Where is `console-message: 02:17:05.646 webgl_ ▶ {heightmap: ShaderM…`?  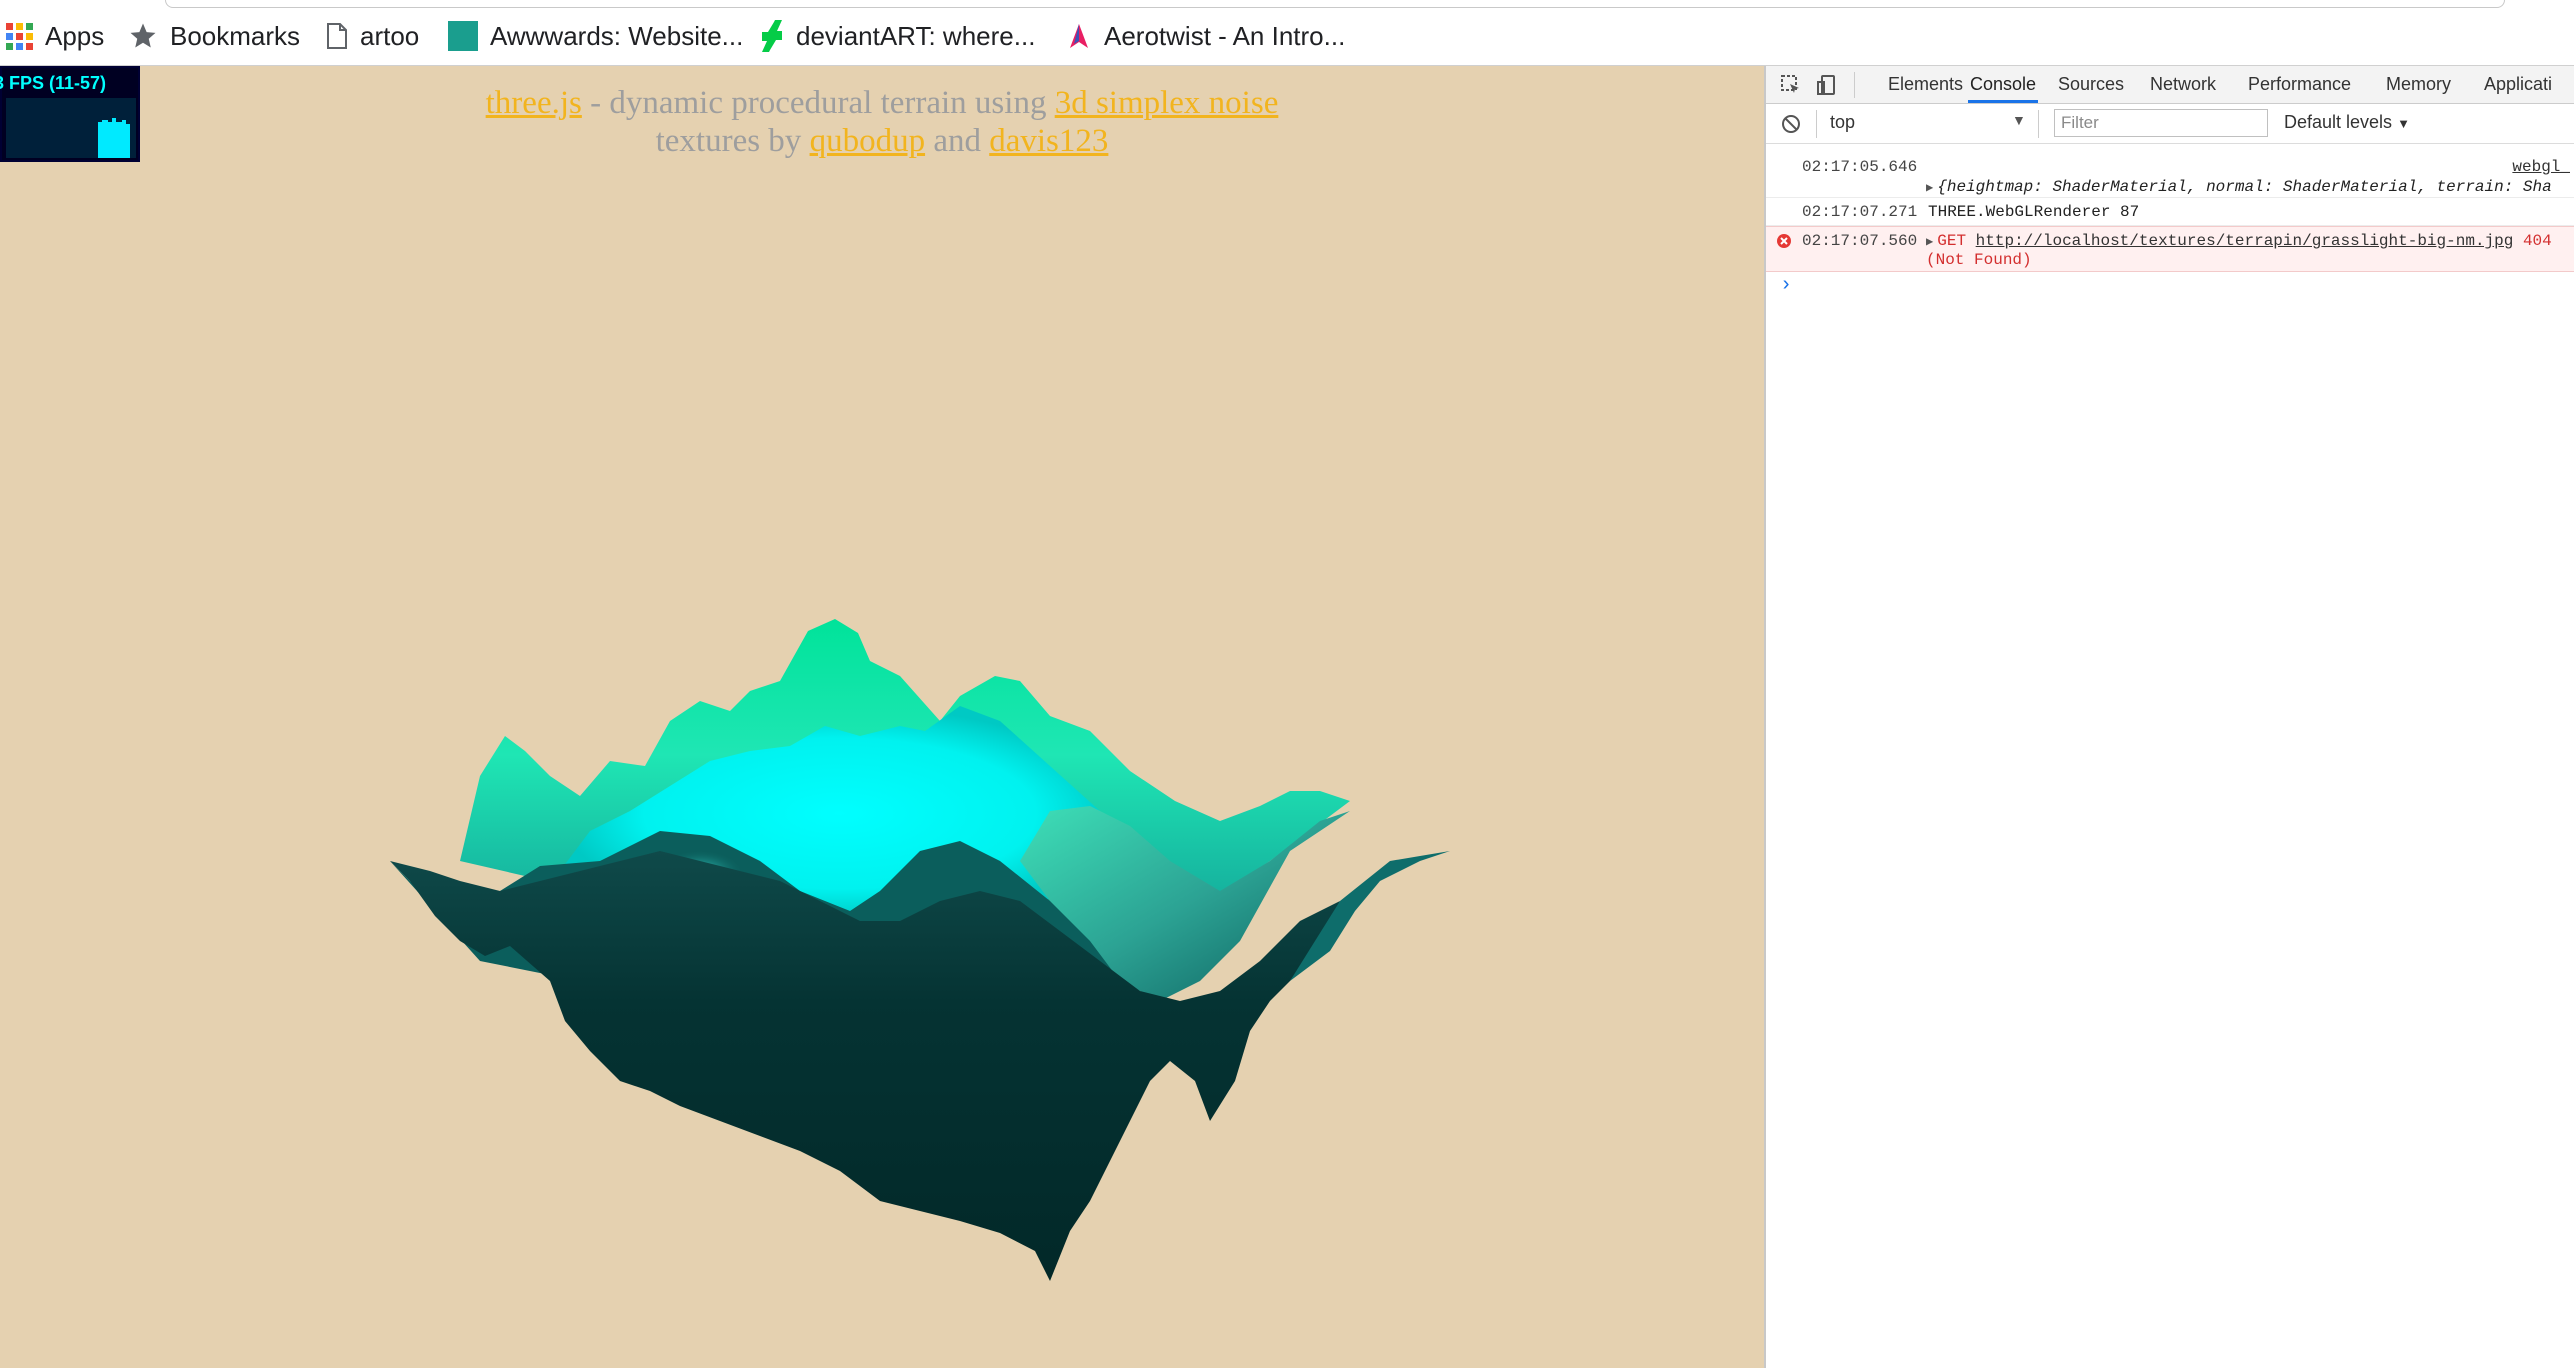
console-message: 02:17:05.646 webgl_ ▶ {heightmap: ShaderM… is located at coordinates (2170, 172).